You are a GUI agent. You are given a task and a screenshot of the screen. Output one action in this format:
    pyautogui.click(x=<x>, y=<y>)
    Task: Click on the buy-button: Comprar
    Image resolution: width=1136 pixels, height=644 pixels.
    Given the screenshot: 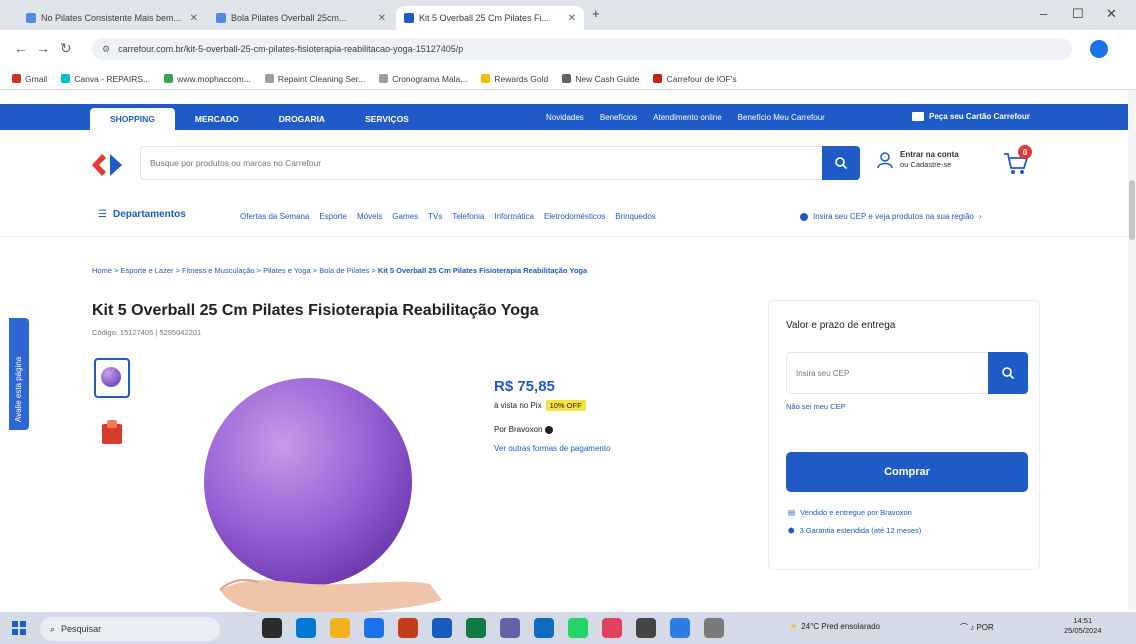 What is the action you would take?
    pyautogui.click(x=907, y=472)
    